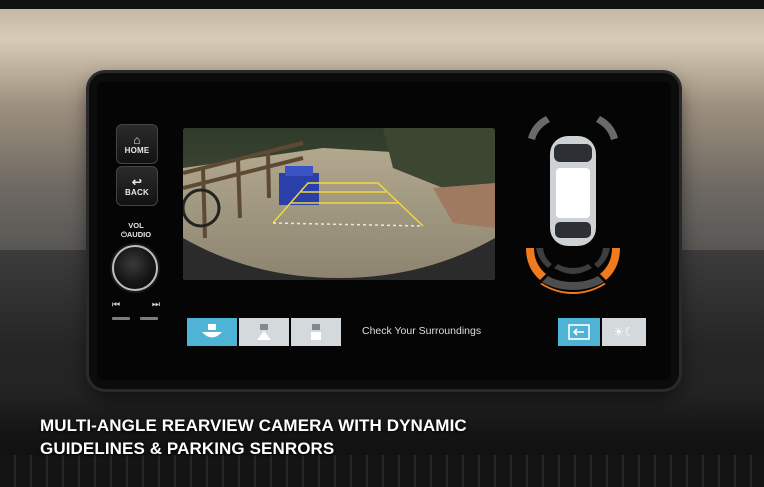  What do you see at coordinates (137, 192) in the screenshot?
I see `back-label: BACK` at bounding box center [137, 192].